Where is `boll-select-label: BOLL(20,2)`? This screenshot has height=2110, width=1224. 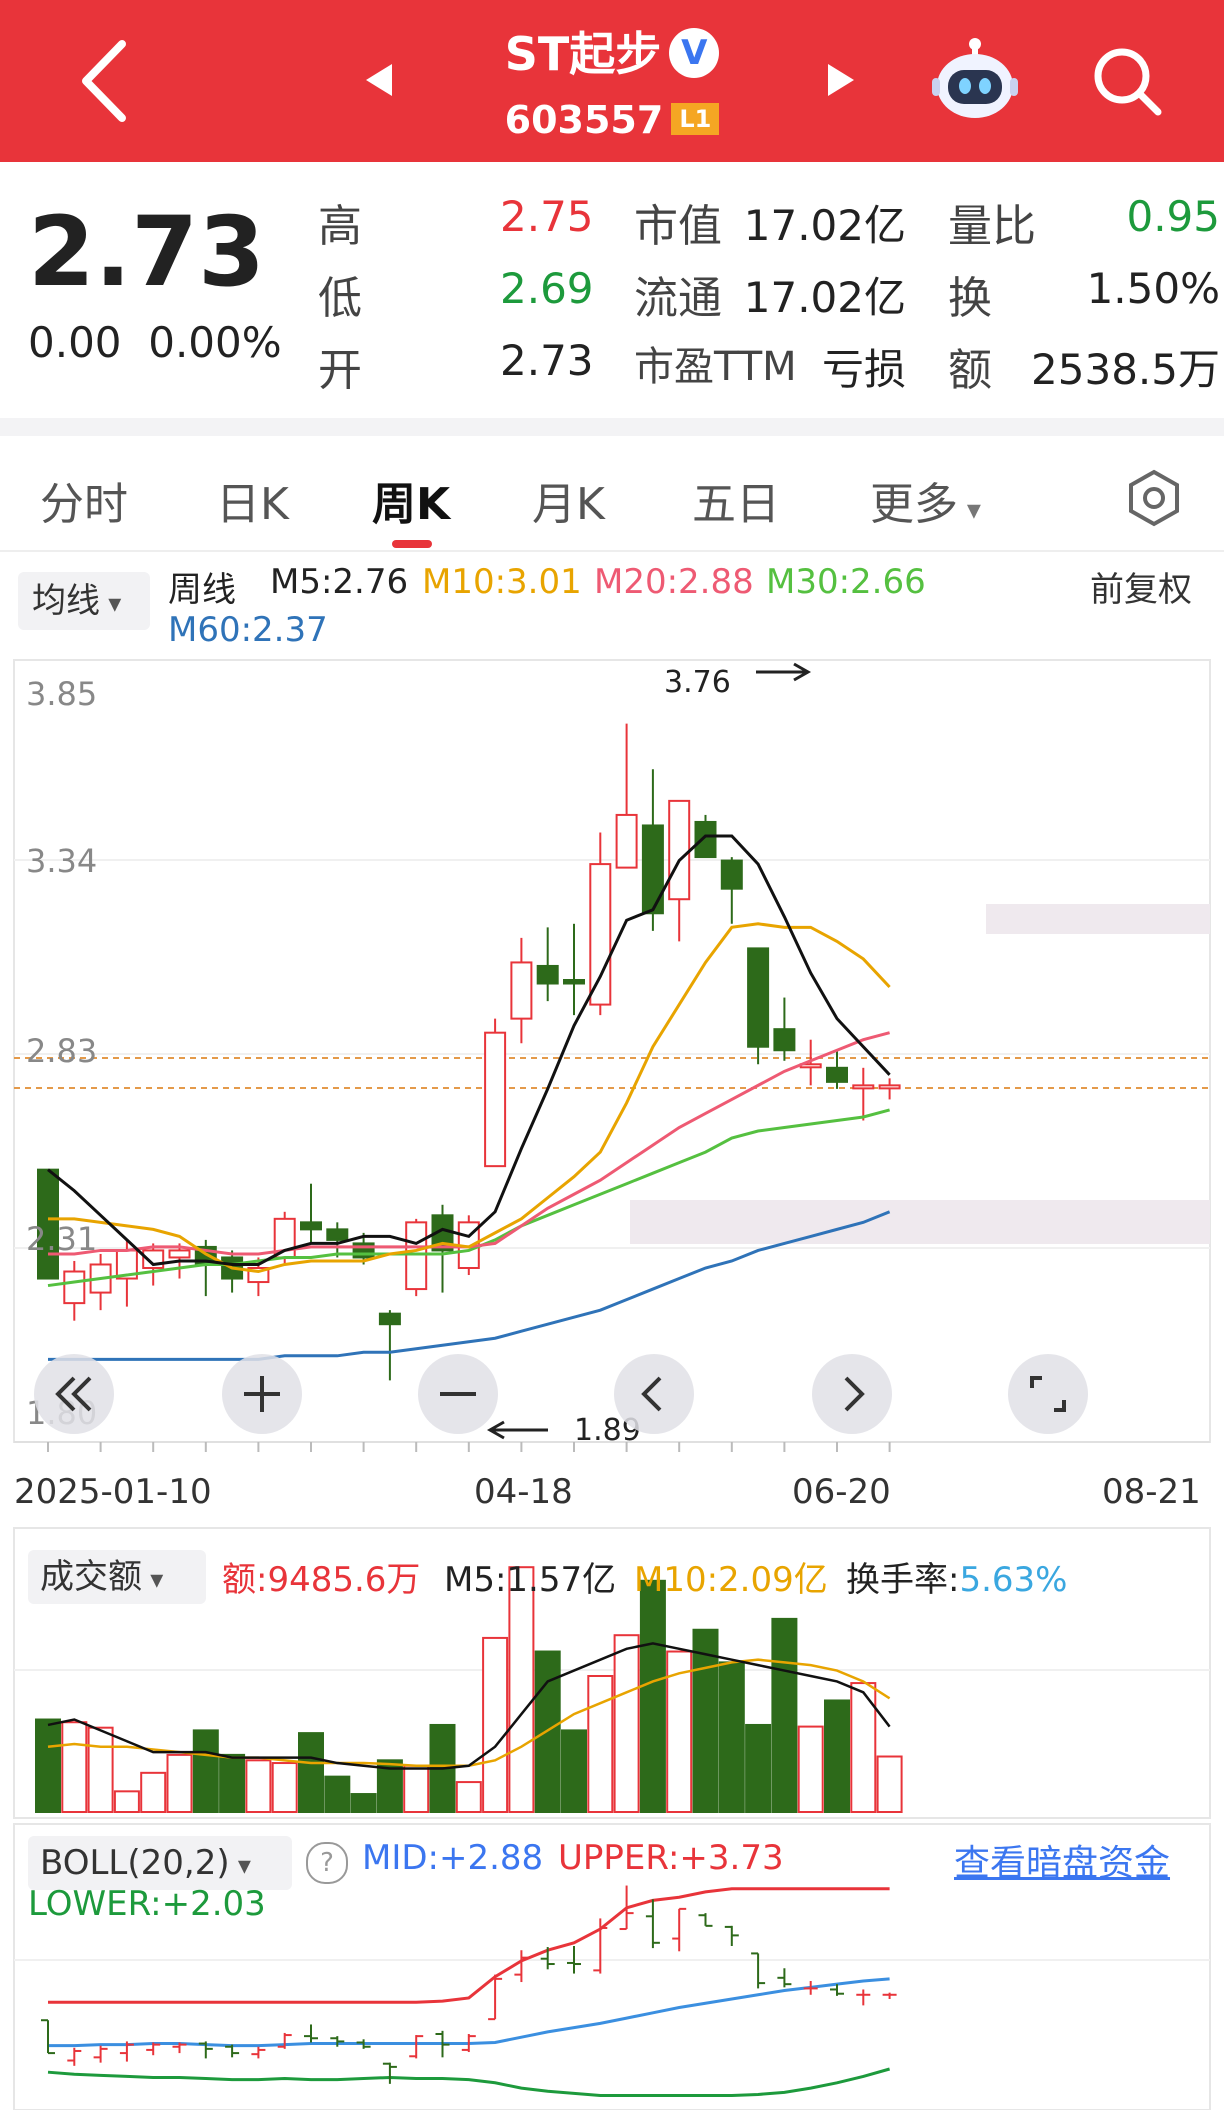
boll-select-label: BOLL(20,2) is located at coordinates (135, 1863).